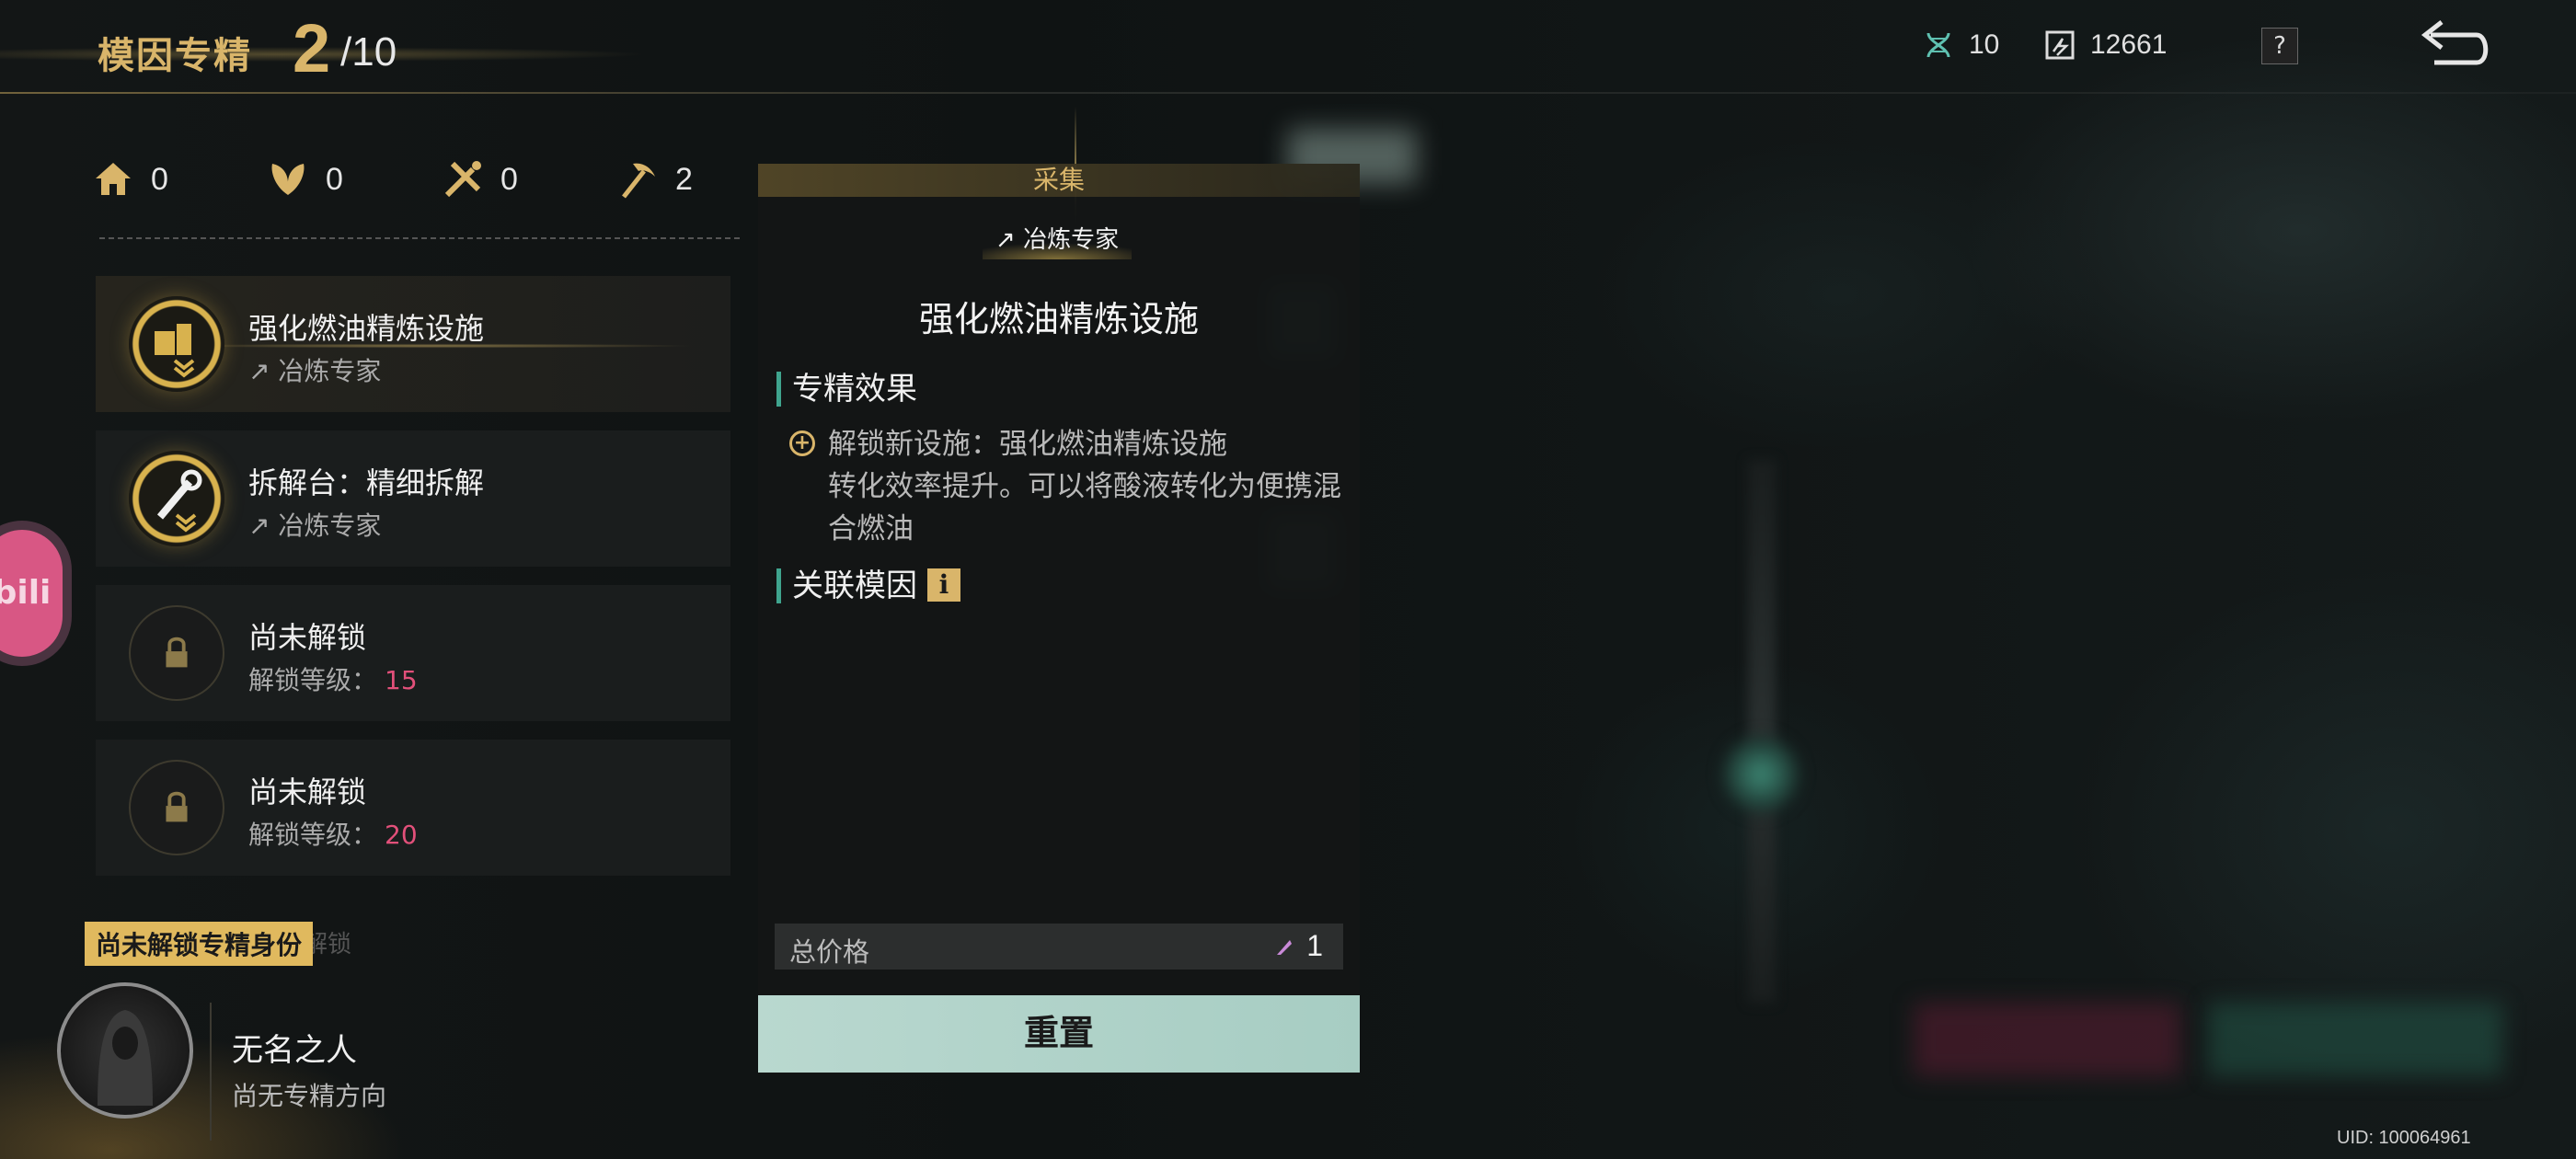 The width and height of the screenshot is (2576, 1159). Describe the element at coordinates (943, 585) in the screenshot. I see `info-icon: i` at that location.